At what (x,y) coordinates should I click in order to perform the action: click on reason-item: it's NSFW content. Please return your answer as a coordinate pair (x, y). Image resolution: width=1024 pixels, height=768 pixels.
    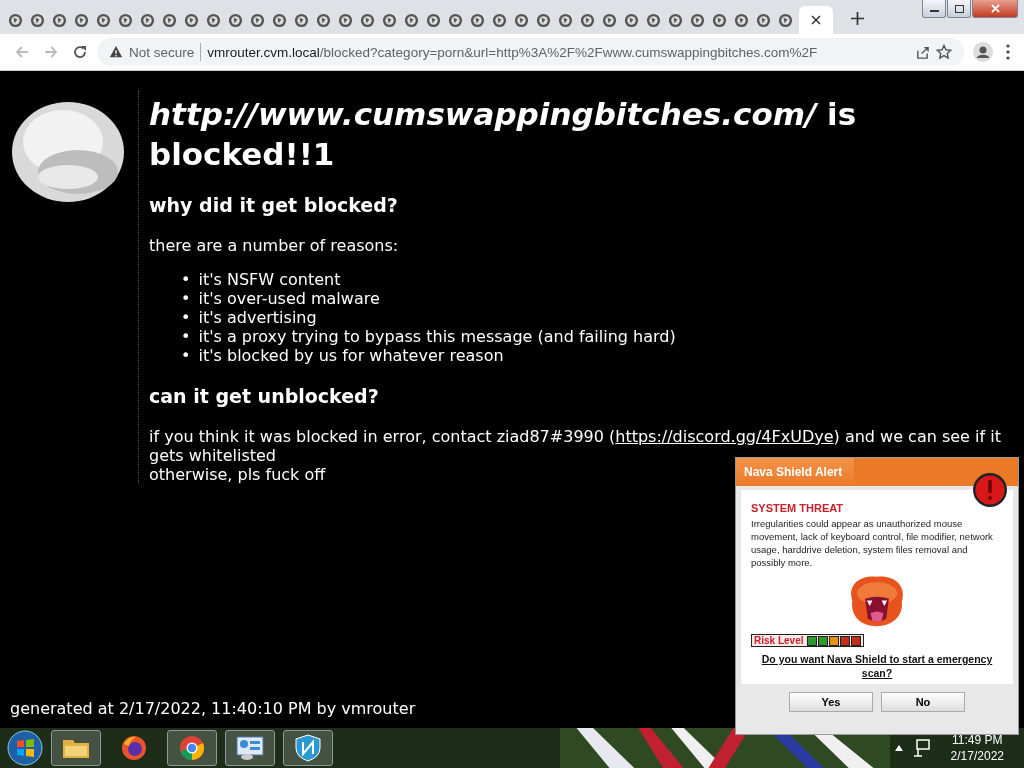
    Looking at the image, I should click on (269, 279).